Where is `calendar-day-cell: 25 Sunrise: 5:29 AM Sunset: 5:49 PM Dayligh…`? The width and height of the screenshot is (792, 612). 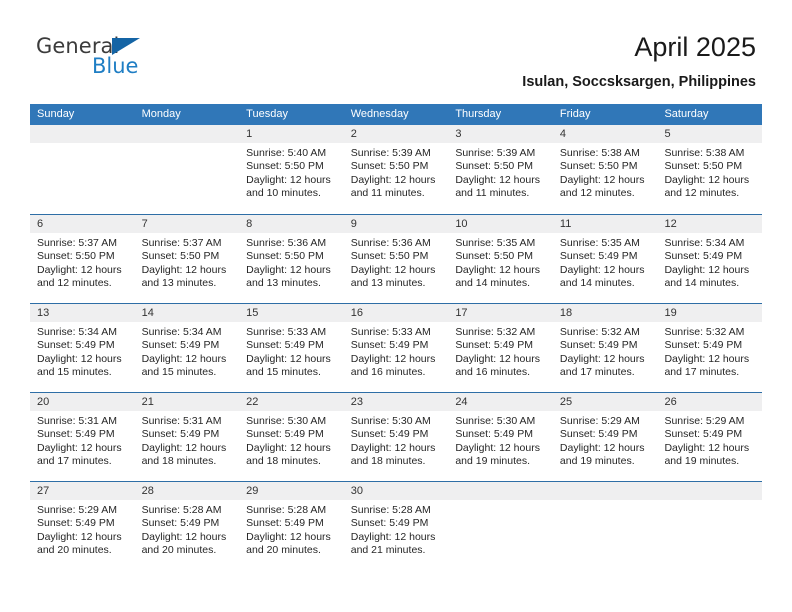
calendar-day-cell: 25 Sunrise: 5:29 AM Sunset: 5:49 PM Dayligh… is located at coordinates (605, 437).